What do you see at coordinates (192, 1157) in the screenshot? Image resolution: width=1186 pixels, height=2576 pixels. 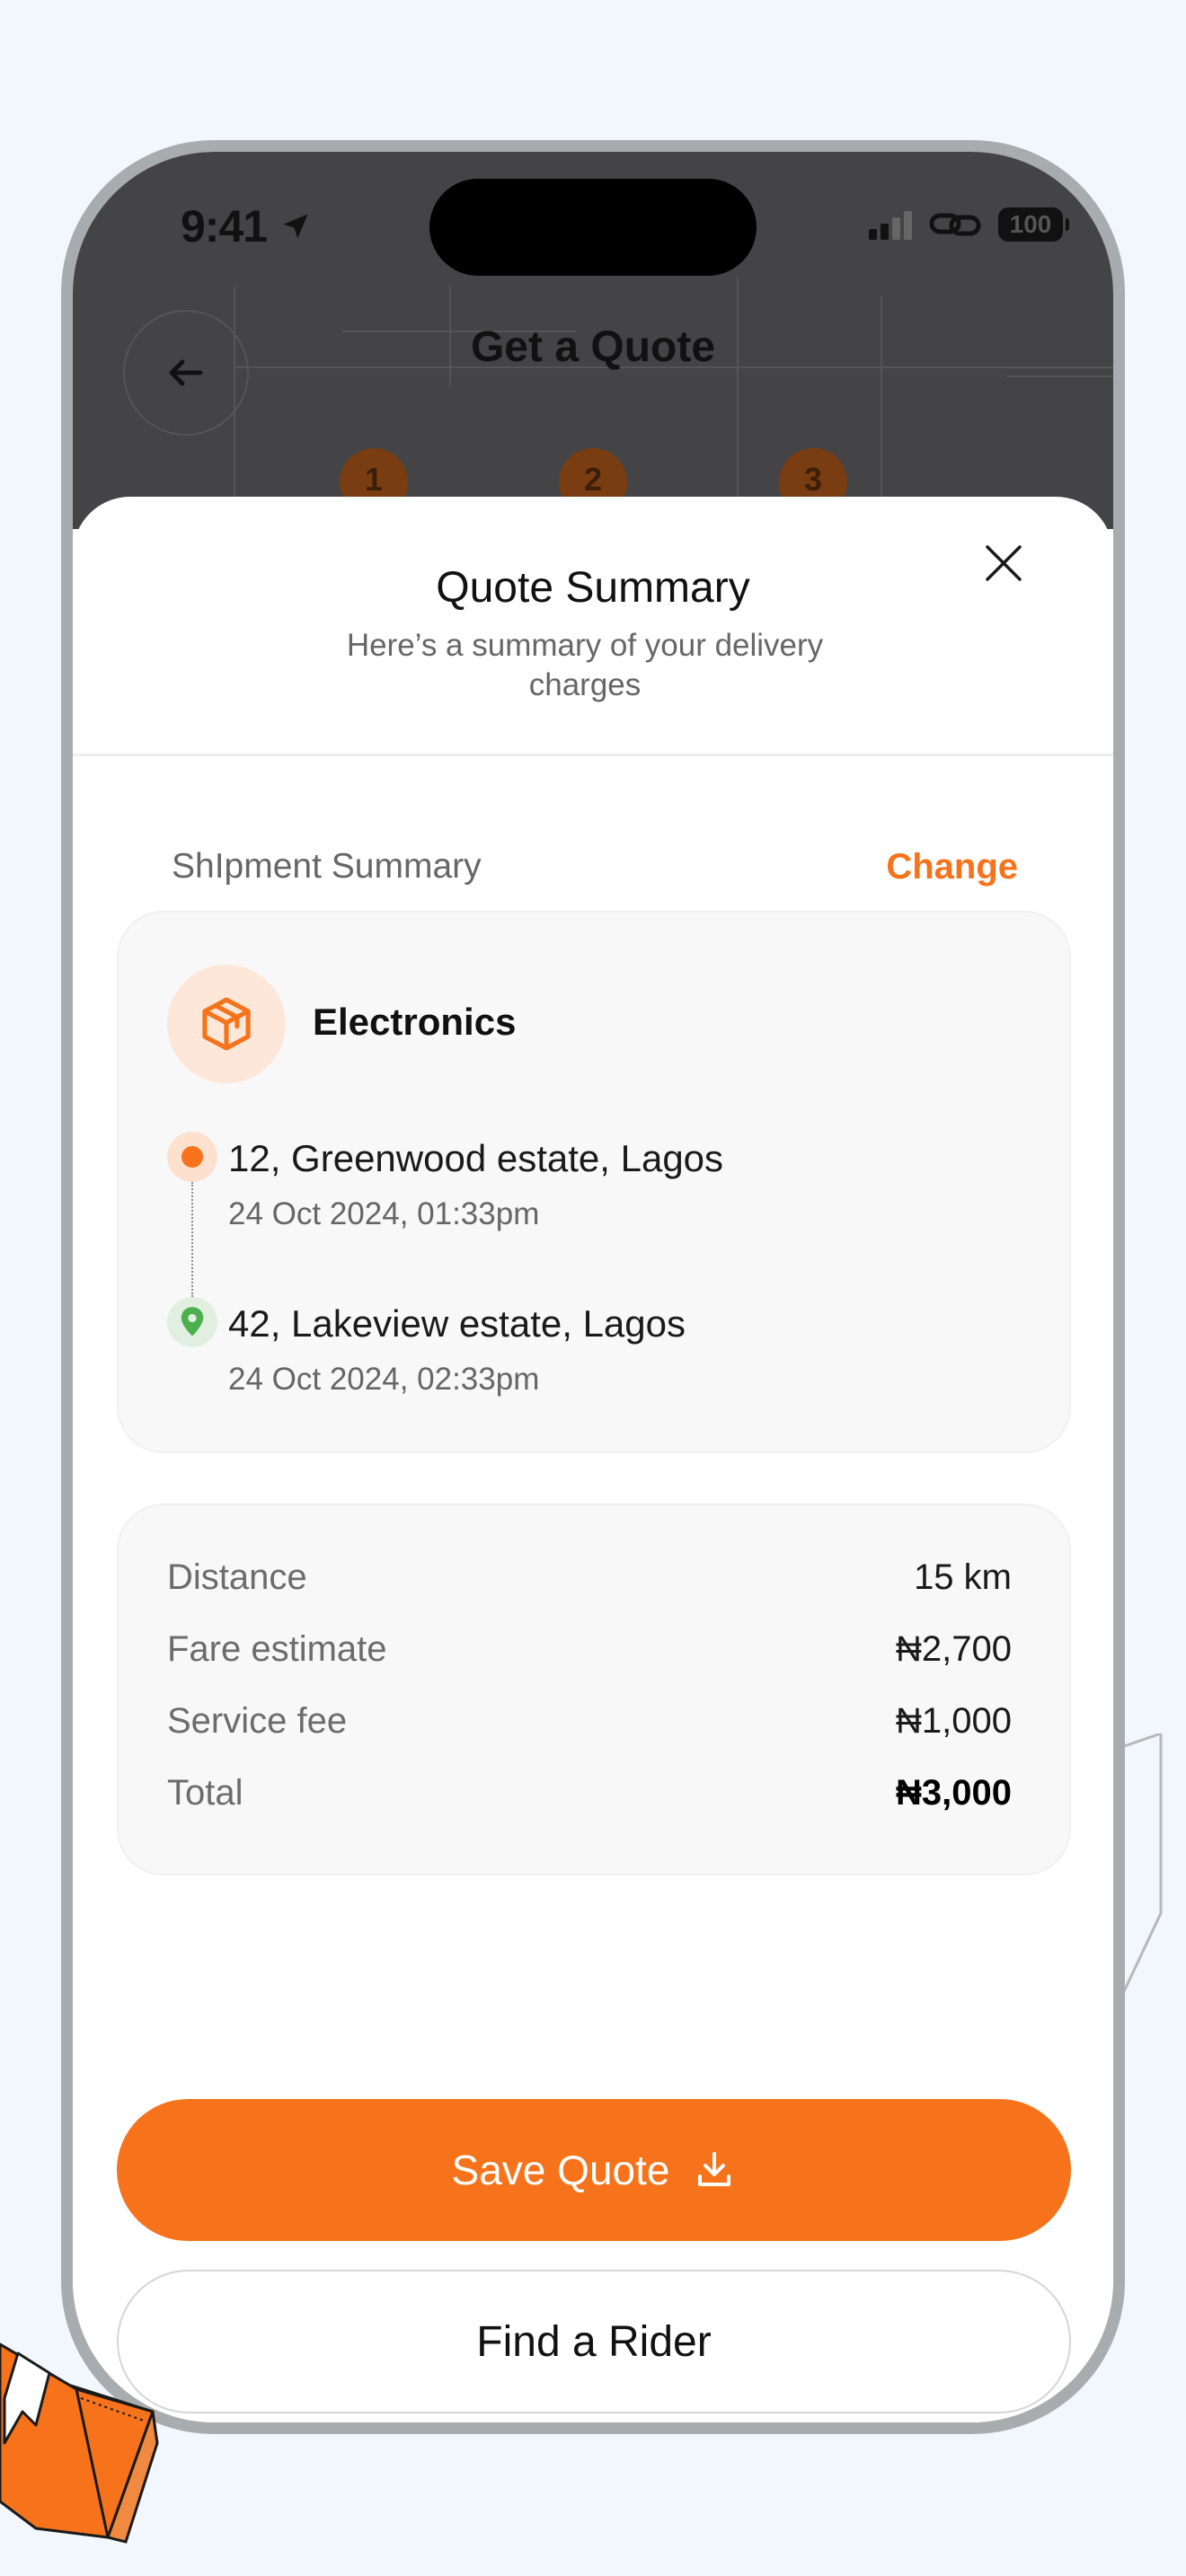 I see `pickup-dot` at bounding box center [192, 1157].